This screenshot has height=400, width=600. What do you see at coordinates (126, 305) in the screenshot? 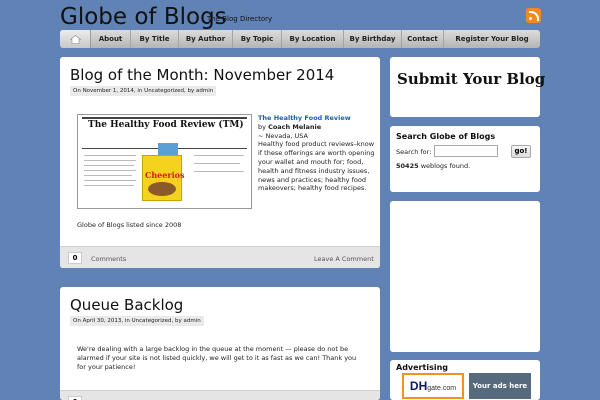
I see `post-title: Queue Backlog` at bounding box center [126, 305].